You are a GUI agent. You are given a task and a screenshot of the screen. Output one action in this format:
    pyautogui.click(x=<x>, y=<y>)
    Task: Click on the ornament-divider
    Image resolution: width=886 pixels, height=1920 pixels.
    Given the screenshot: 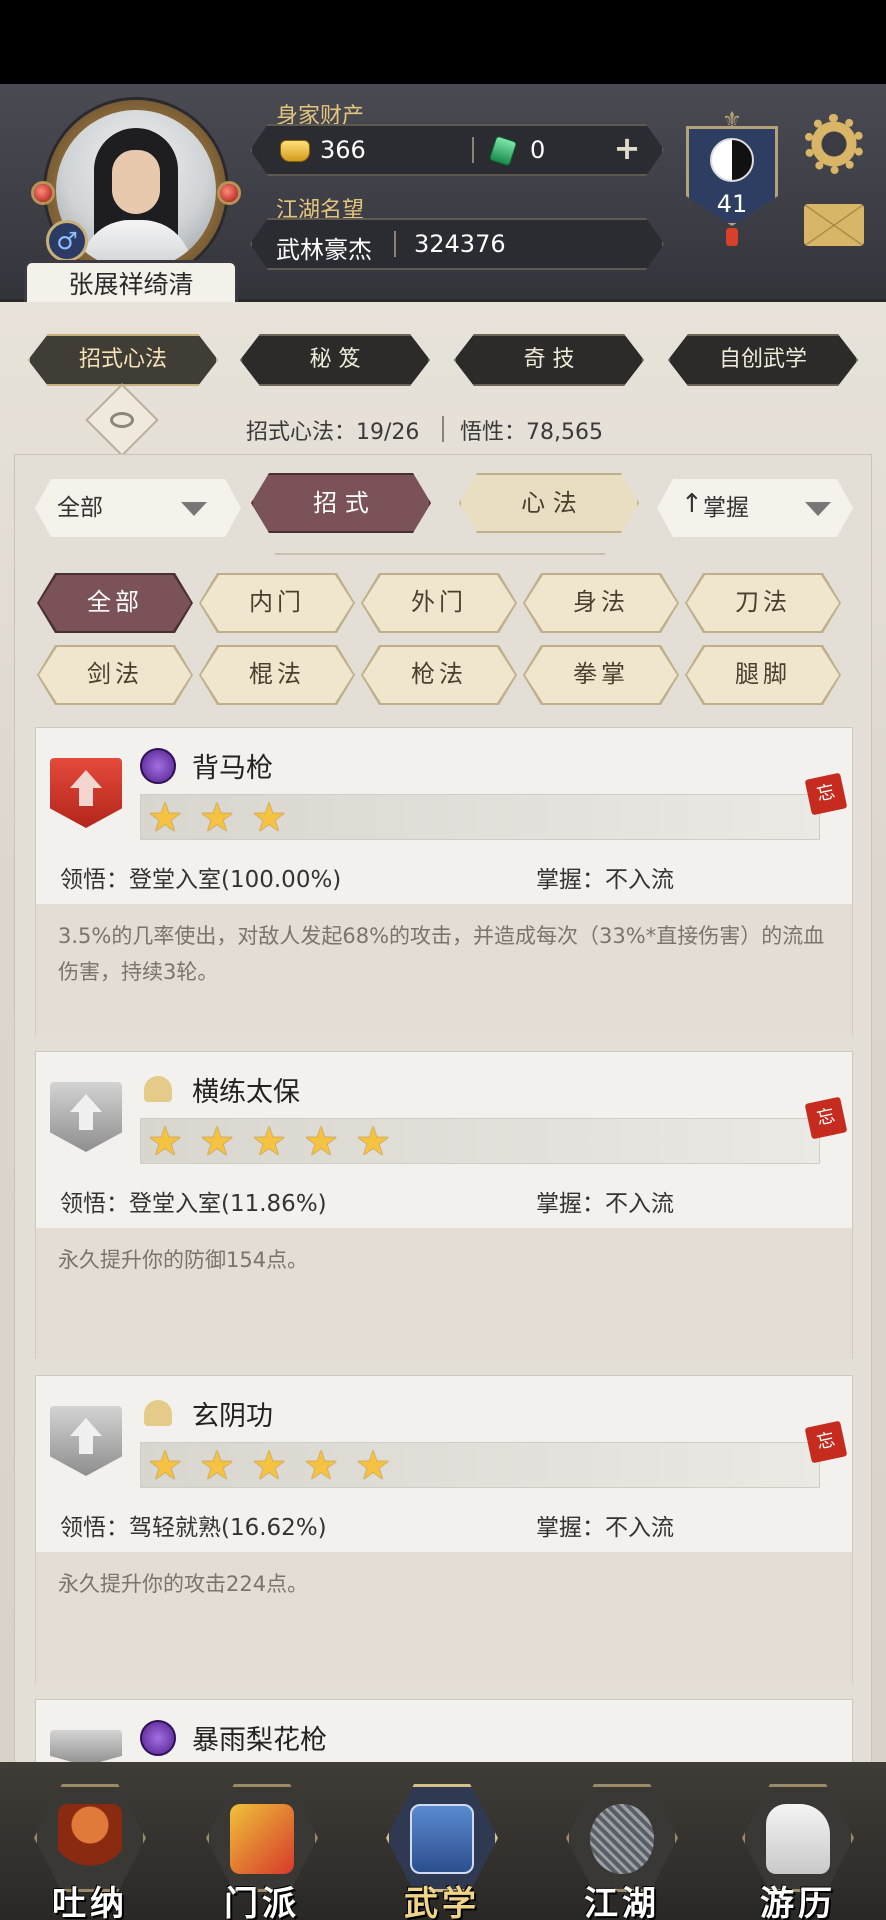 What is the action you would take?
    pyautogui.click(x=440, y=556)
    